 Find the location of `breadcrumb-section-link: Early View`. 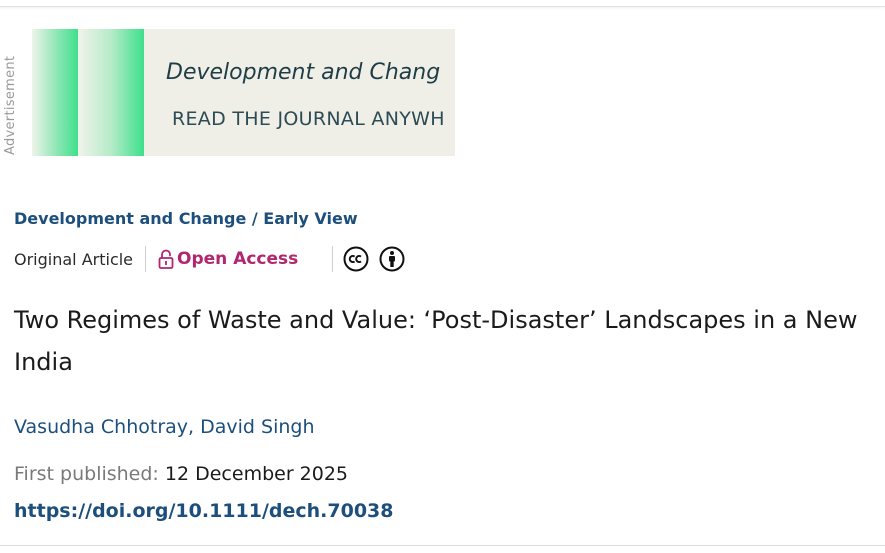

breadcrumb-section-link: Early View is located at coordinates (310, 218).